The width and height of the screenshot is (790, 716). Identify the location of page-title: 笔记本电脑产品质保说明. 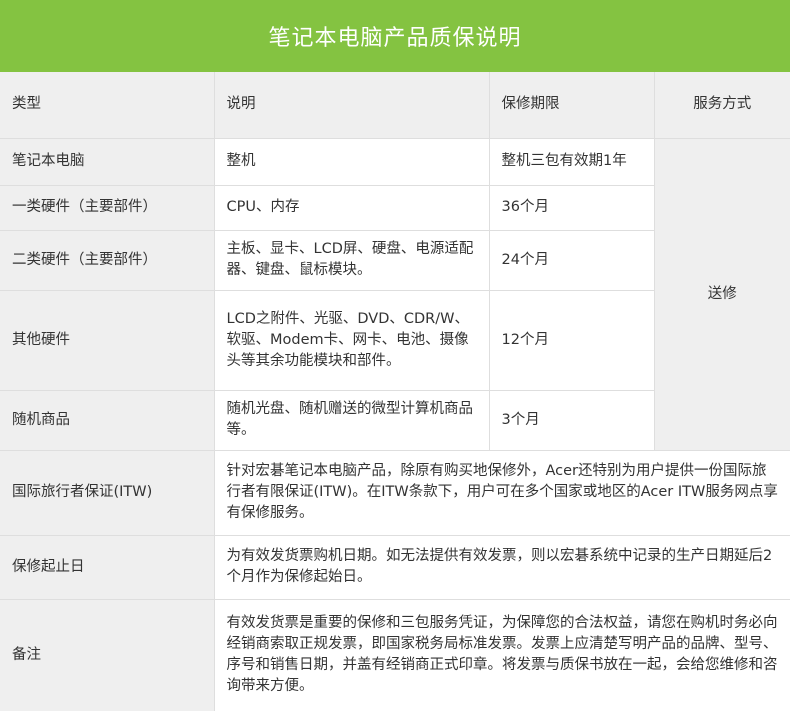
(395, 38).